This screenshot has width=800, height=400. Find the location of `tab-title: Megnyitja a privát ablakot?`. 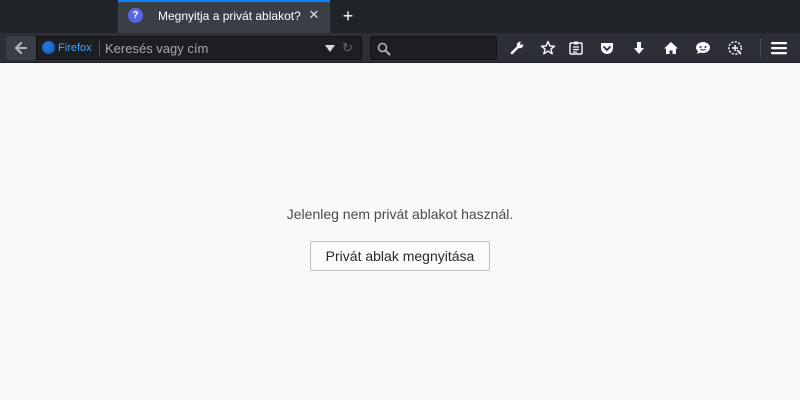

tab-title: Megnyitja a privát ablakot? is located at coordinates (229, 16).